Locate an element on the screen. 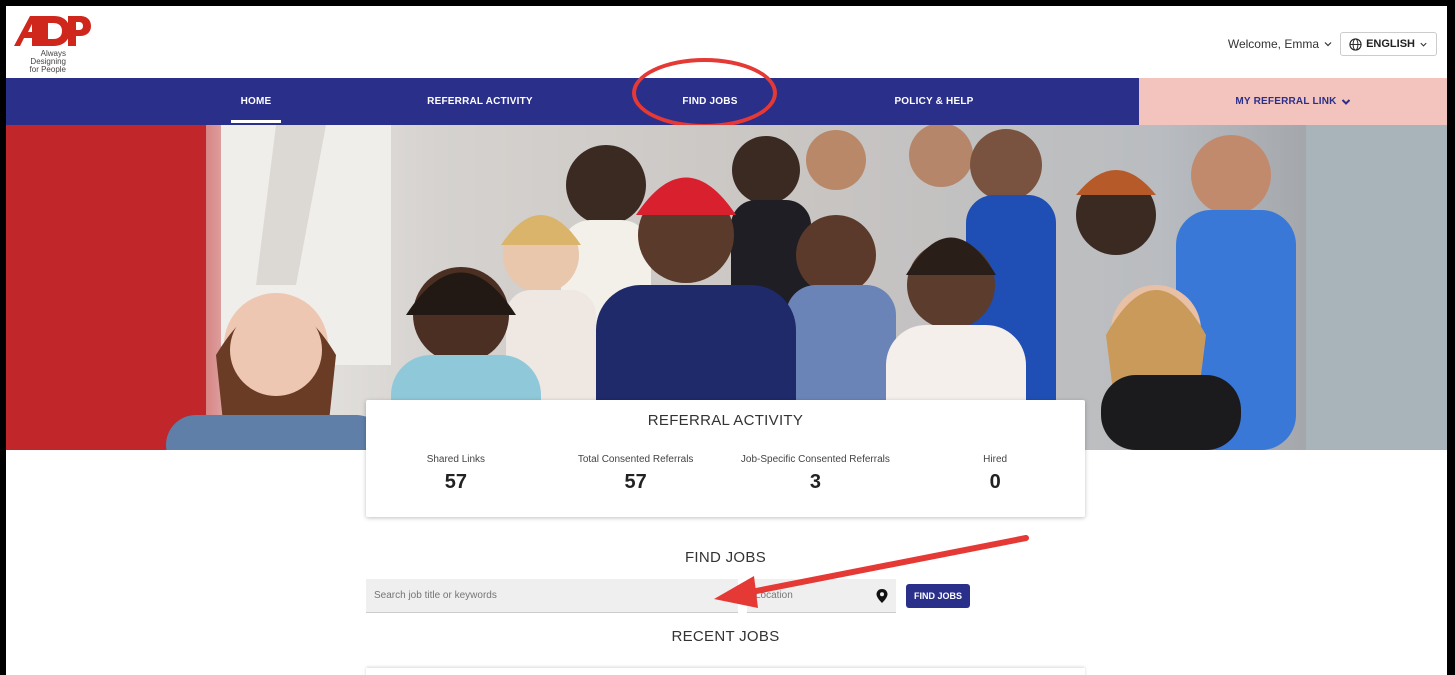 This screenshot has width=1455, height=675. welcome-menu: Welcome, Emma is located at coordinates (1280, 44).